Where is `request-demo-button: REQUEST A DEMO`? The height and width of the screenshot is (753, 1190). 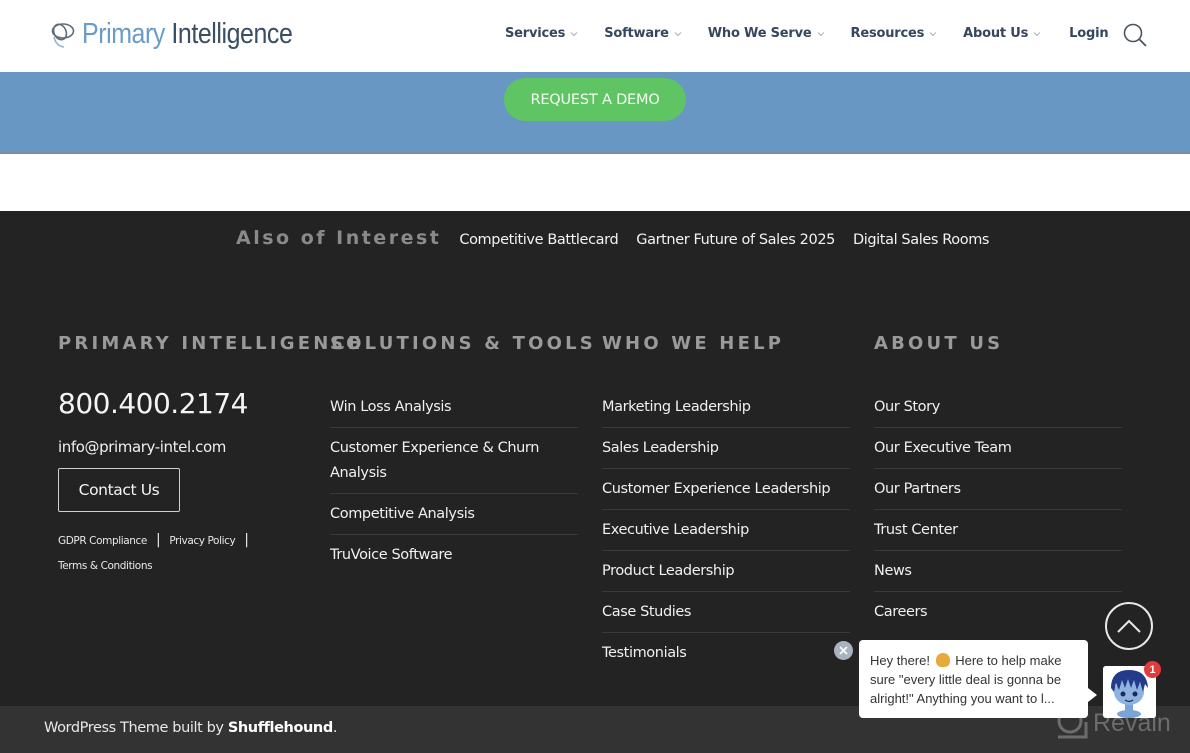 request-demo-button: REQUEST A DEMO is located at coordinates (595, 99).